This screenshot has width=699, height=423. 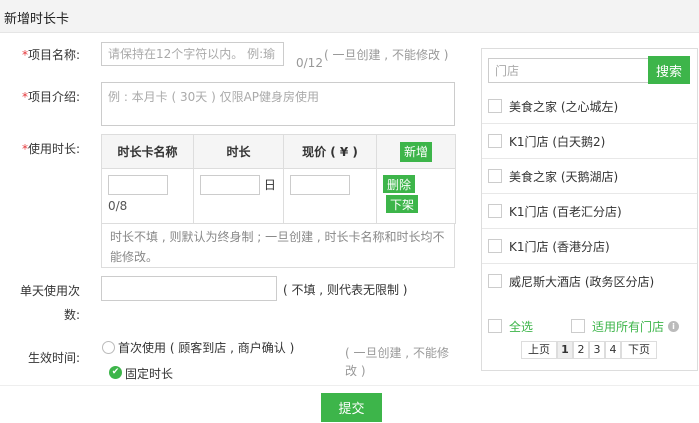 What do you see at coordinates (238, 196) in the screenshot?
I see `duration-cell: 日` at bounding box center [238, 196].